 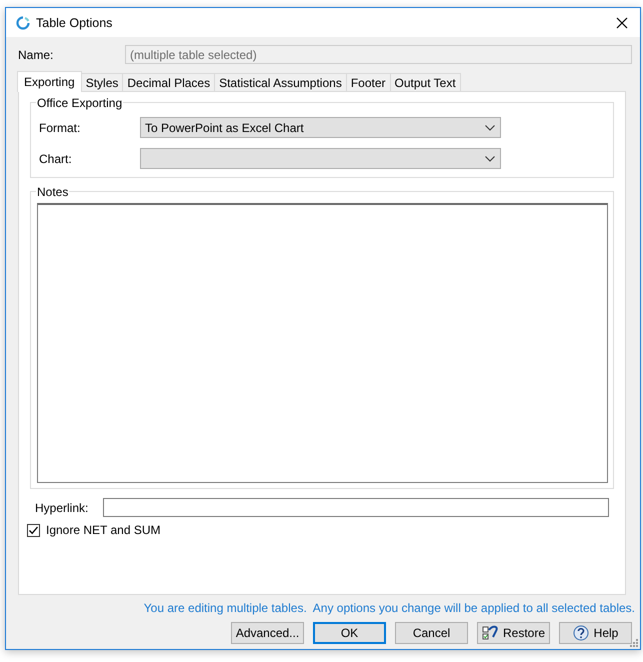 I want to click on group-title: Office Exporting, so click(x=80, y=103).